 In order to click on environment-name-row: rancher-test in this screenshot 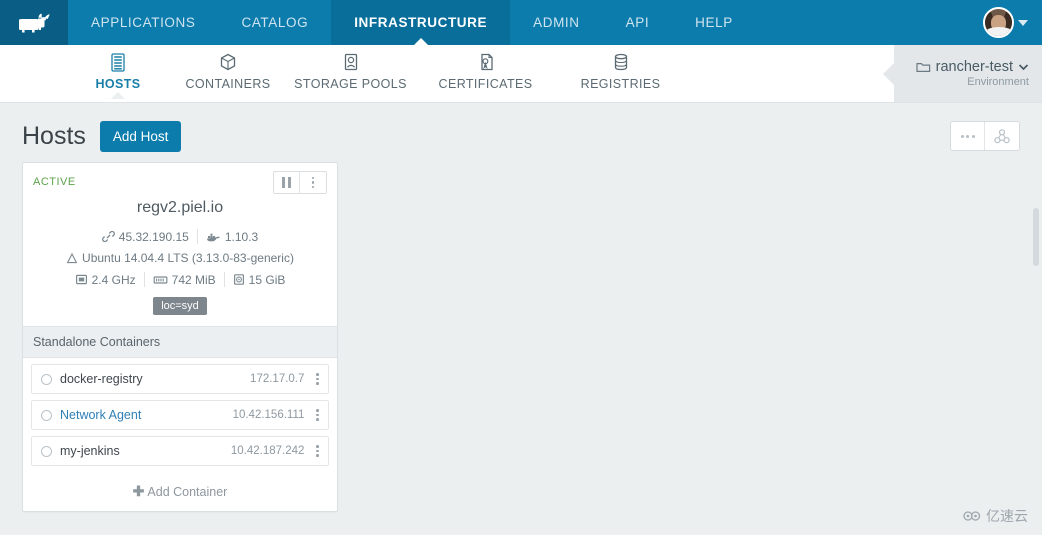, I will do `click(972, 67)`.